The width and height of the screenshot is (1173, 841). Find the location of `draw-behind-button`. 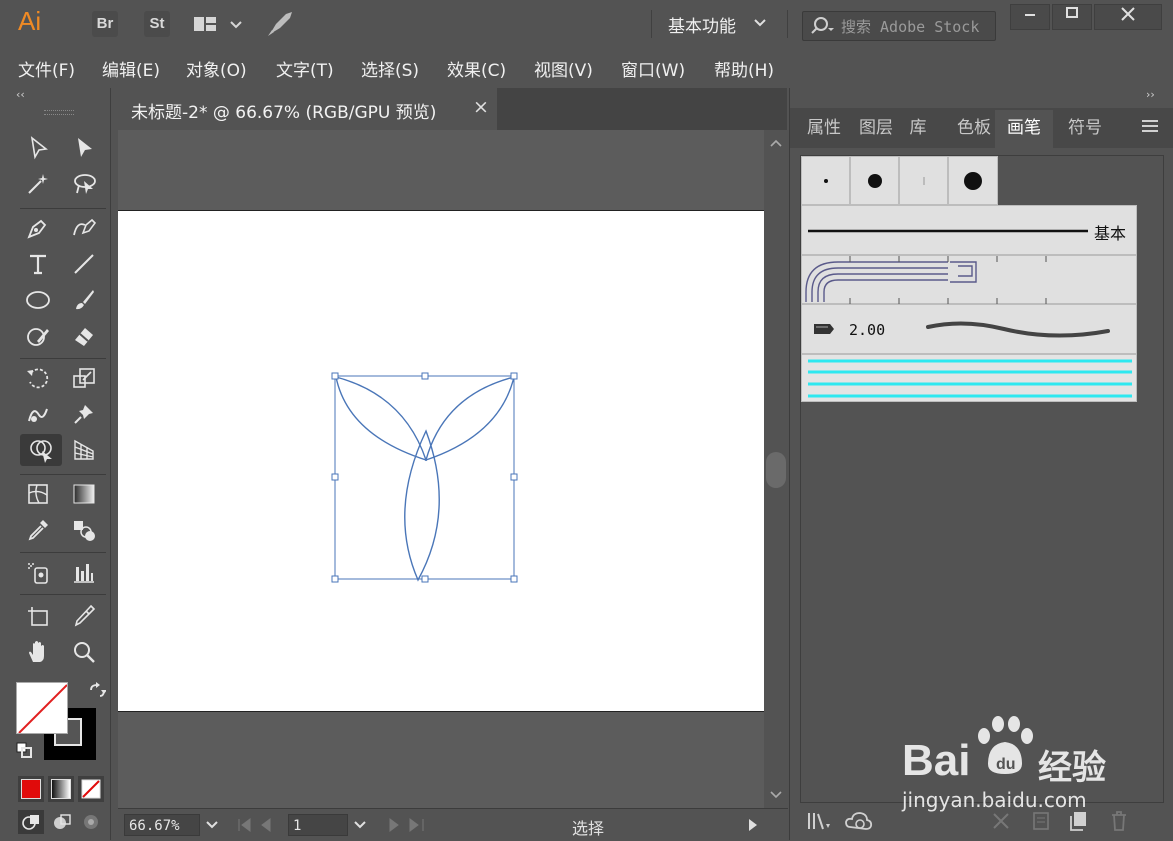

draw-behind-button is located at coordinates (61, 822).